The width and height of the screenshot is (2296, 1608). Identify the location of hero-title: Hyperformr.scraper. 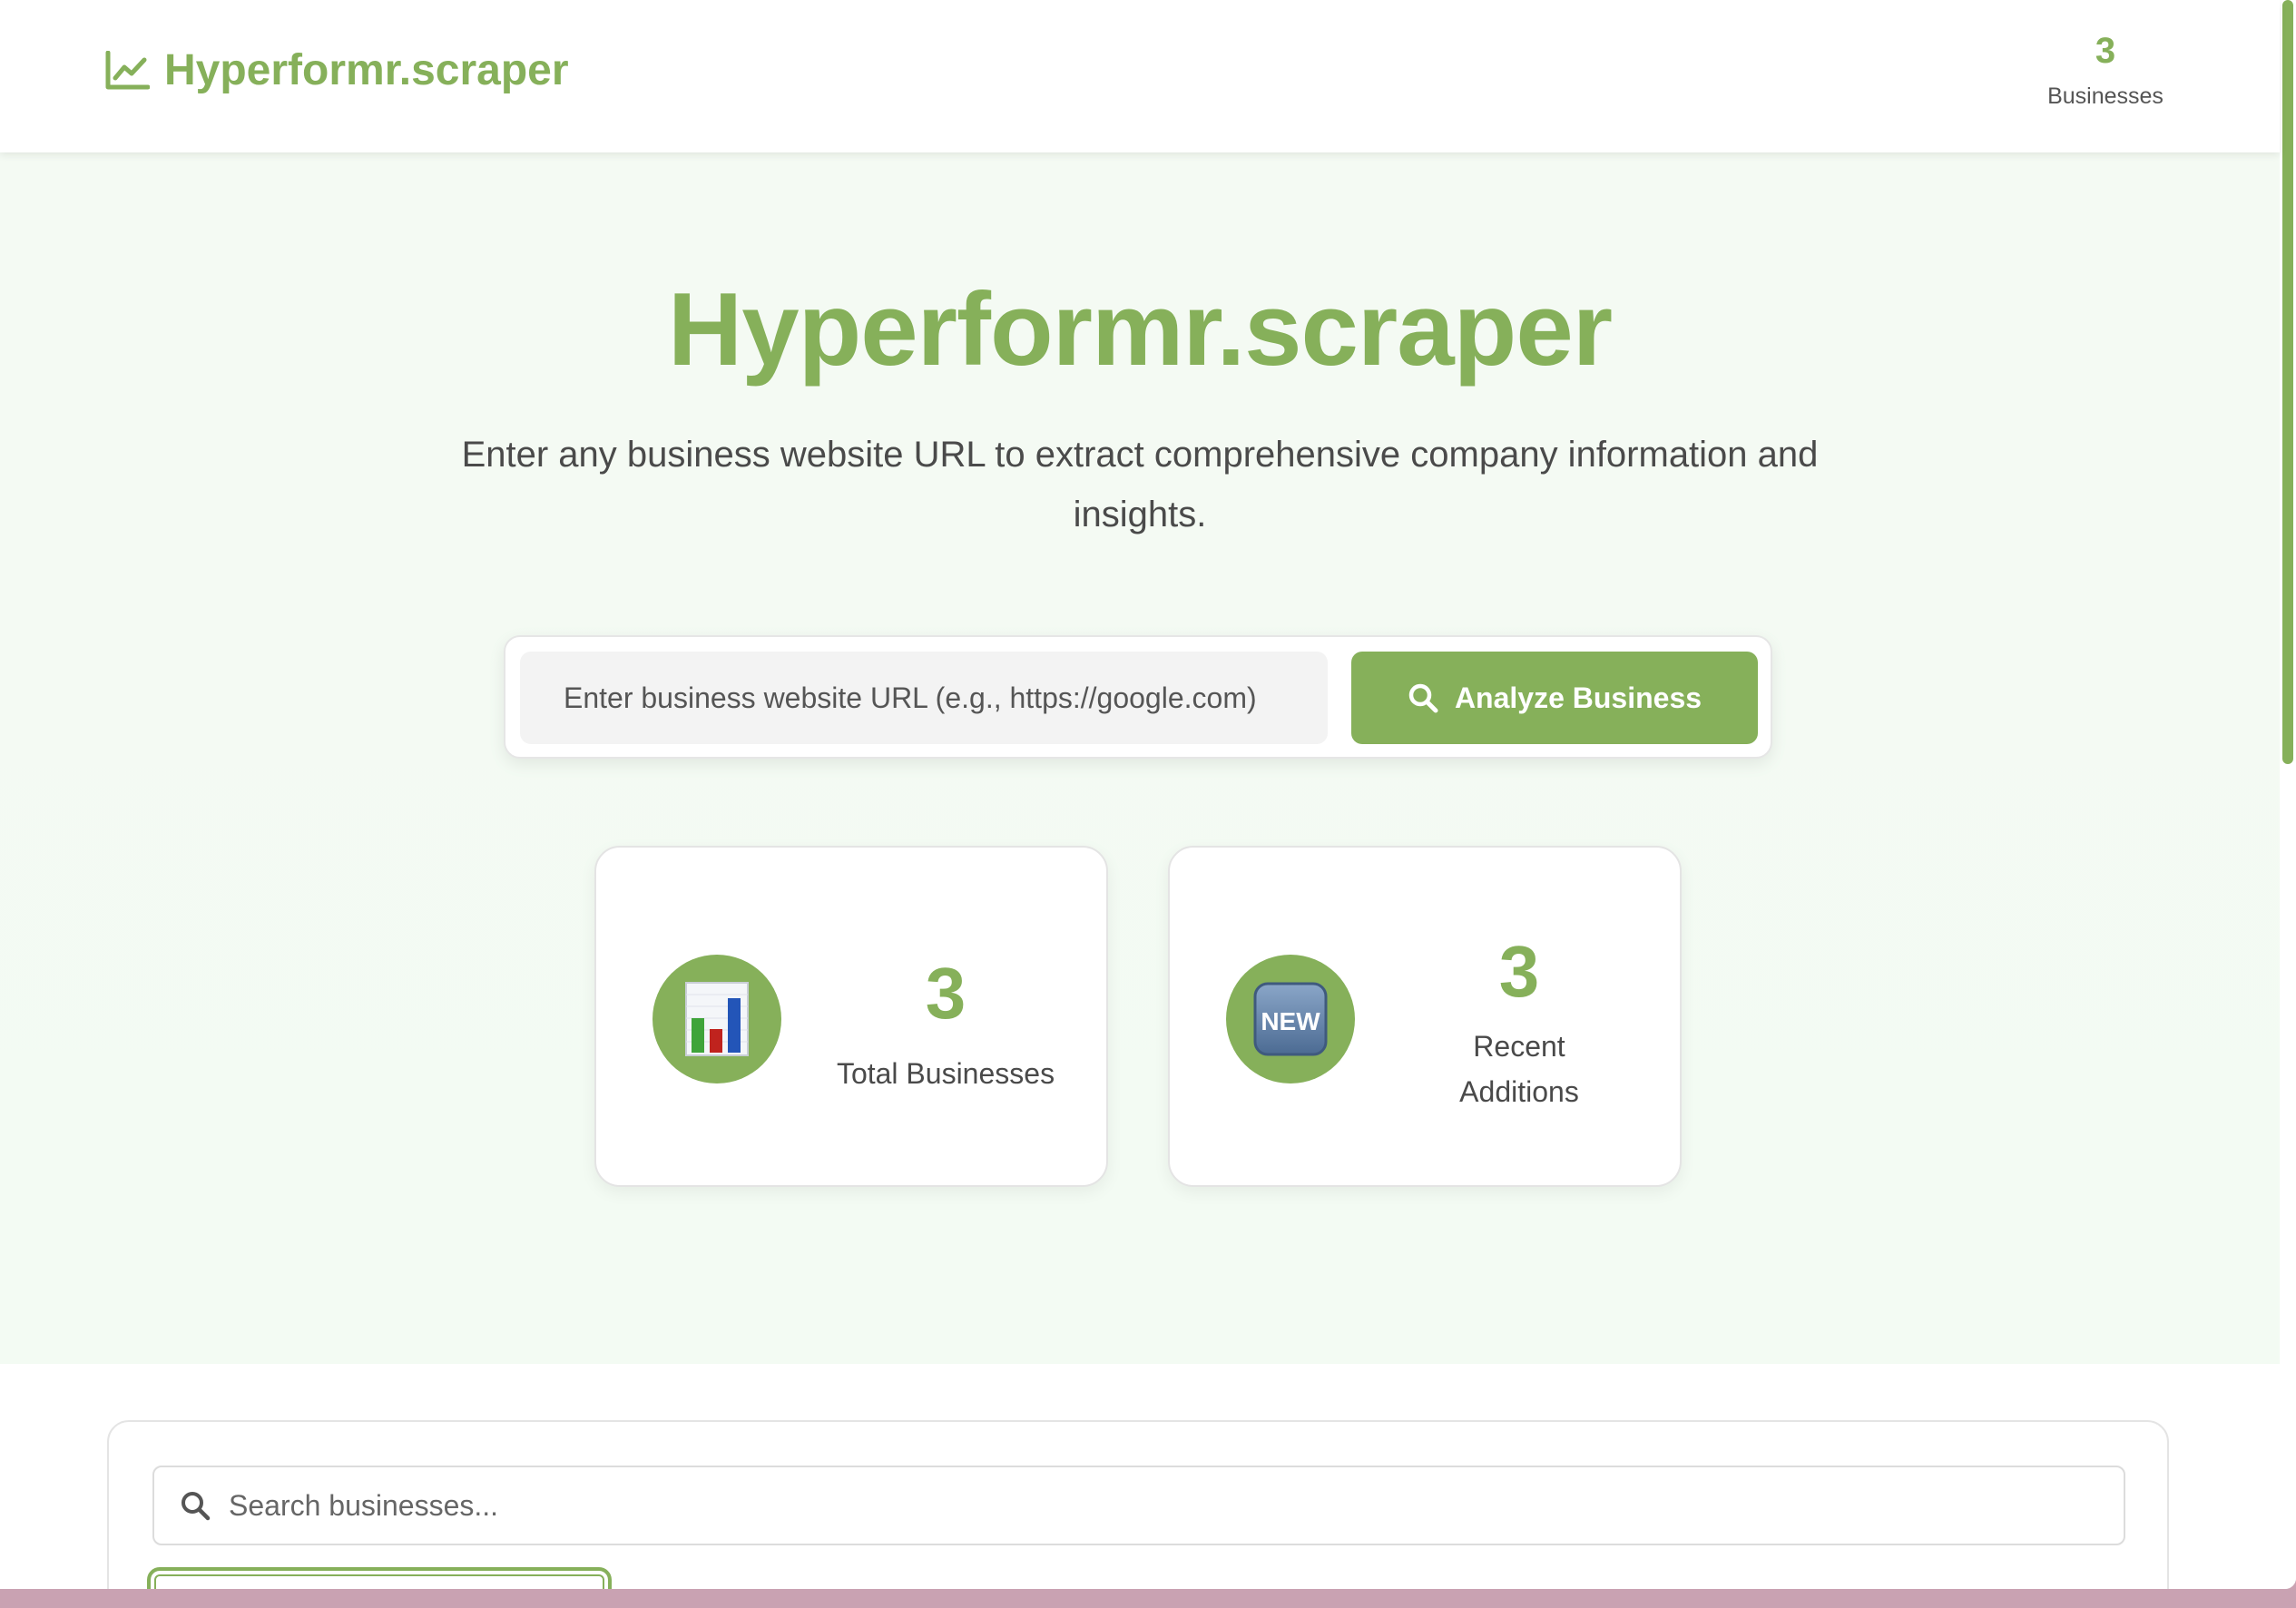
(1140, 330).